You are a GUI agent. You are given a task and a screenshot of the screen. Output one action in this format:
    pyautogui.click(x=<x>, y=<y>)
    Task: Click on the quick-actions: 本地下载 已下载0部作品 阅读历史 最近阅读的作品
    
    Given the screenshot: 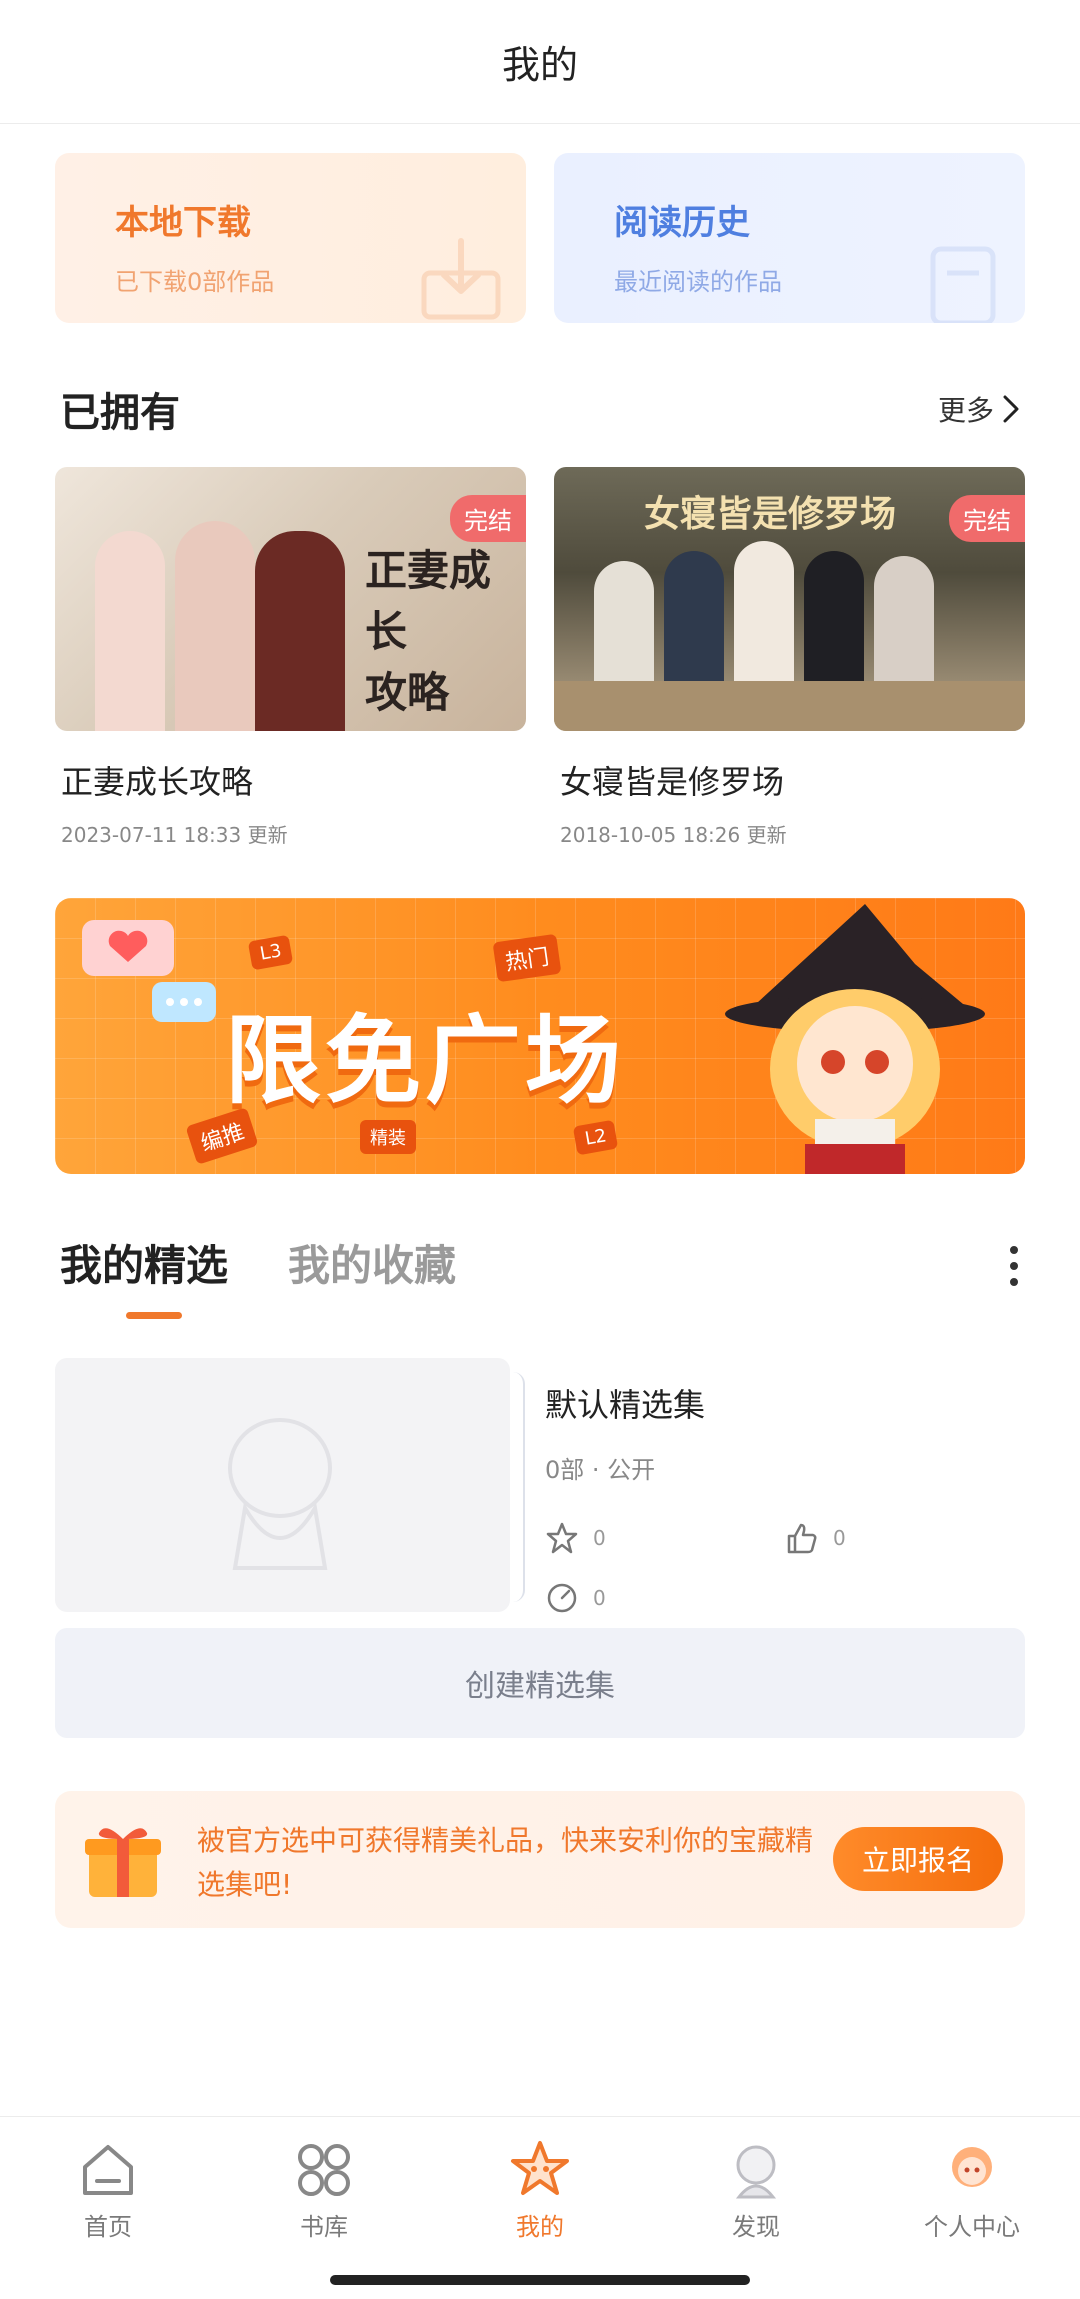 What is the action you would take?
    pyautogui.click(x=540, y=238)
    